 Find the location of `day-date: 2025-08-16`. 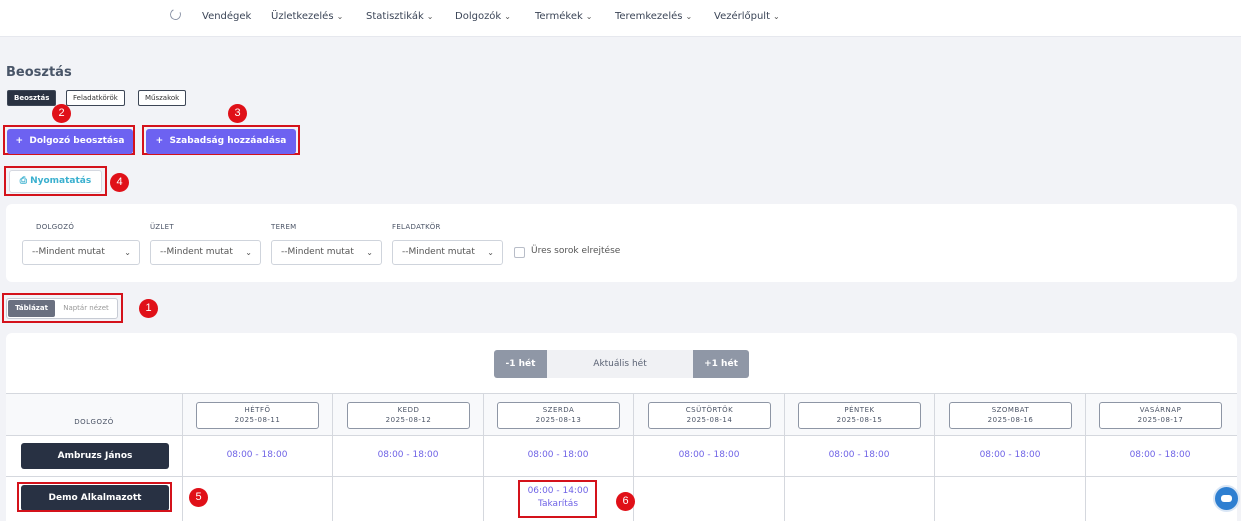

day-date: 2025-08-16 is located at coordinates (1010, 420).